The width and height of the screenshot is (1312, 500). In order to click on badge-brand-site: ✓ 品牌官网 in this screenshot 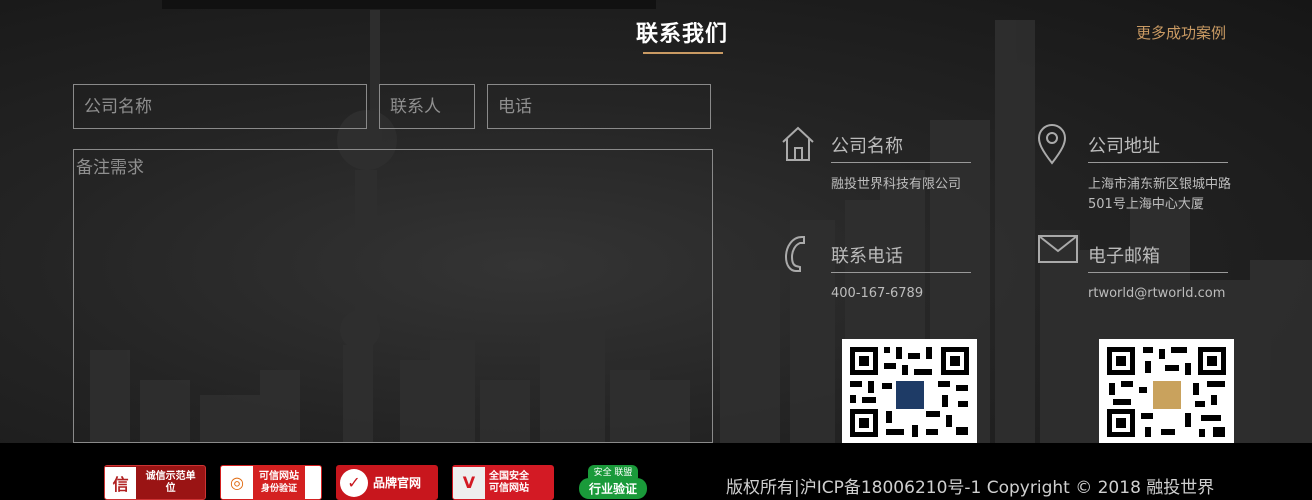, I will do `click(387, 482)`.